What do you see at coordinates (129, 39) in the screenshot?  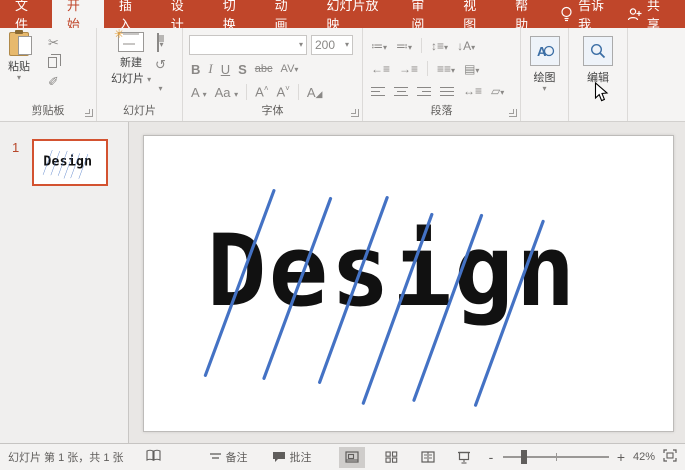 I see `new-slide-icon: ✳` at bounding box center [129, 39].